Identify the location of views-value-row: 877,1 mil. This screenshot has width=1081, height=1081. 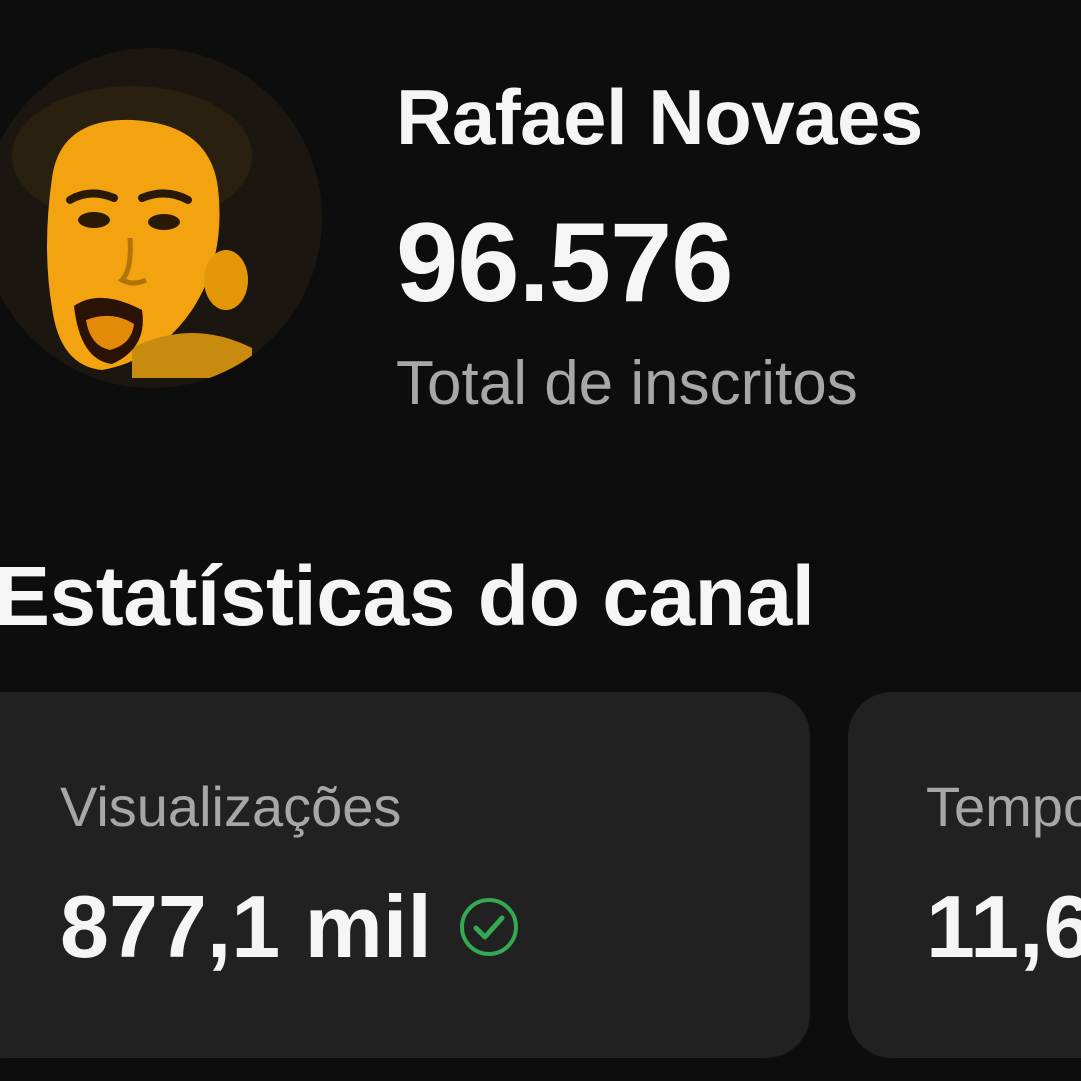
(290, 927).